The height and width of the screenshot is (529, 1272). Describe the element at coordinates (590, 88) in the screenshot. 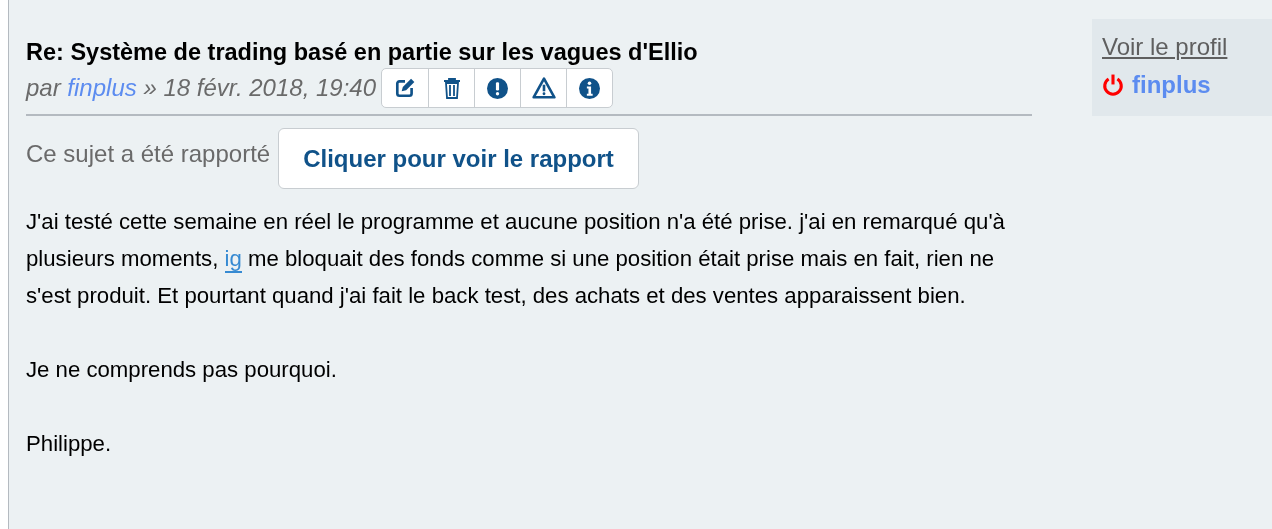

I see `info-icon` at that location.